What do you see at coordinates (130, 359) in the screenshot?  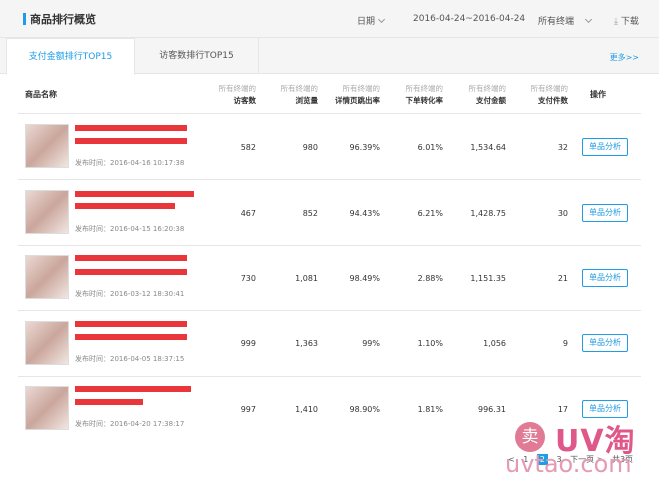 I see `publish-time: 发布时间：2016-04-05 18:37:15` at bounding box center [130, 359].